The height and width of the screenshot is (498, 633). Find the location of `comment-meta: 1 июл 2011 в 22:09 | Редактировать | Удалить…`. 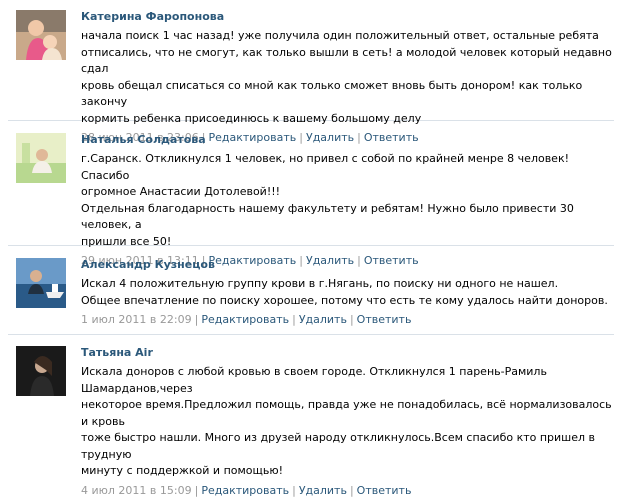

comment-meta: 1 июл 2011 в 22:09 | Редактировать | Удалить… is located at coordinates (347, 320).